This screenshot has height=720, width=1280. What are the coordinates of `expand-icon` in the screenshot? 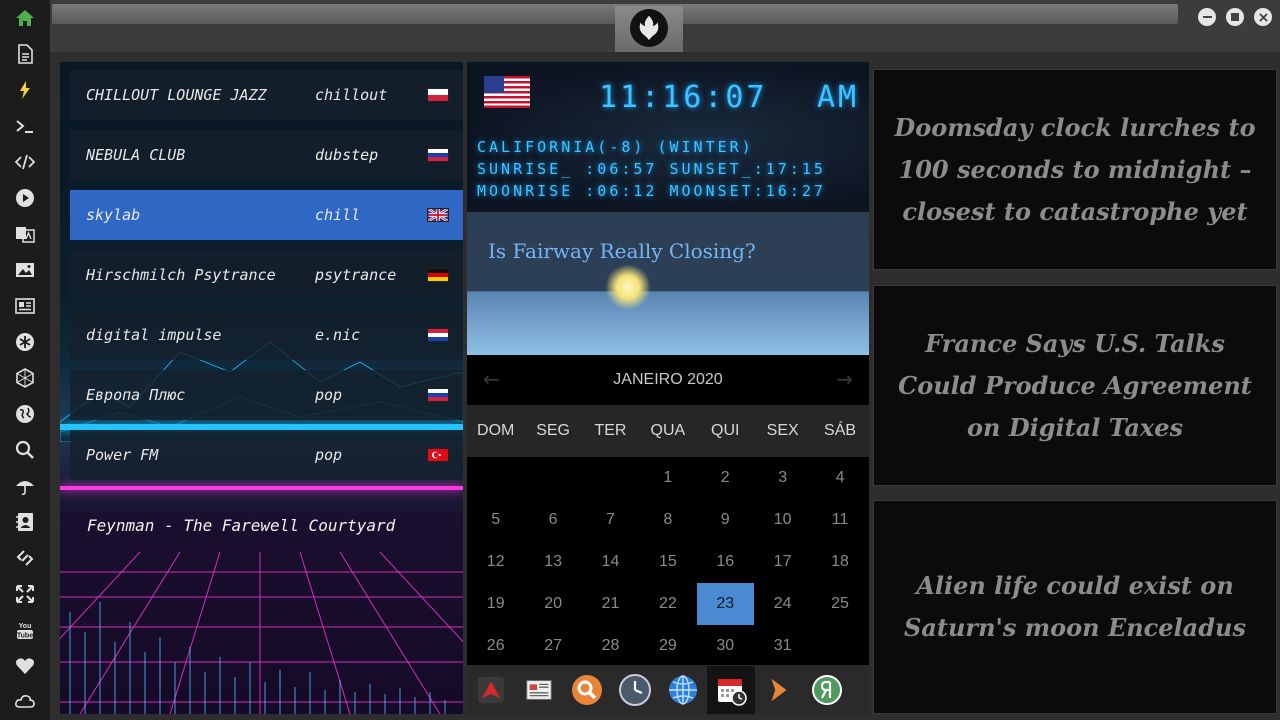 It's located at (25, 594).